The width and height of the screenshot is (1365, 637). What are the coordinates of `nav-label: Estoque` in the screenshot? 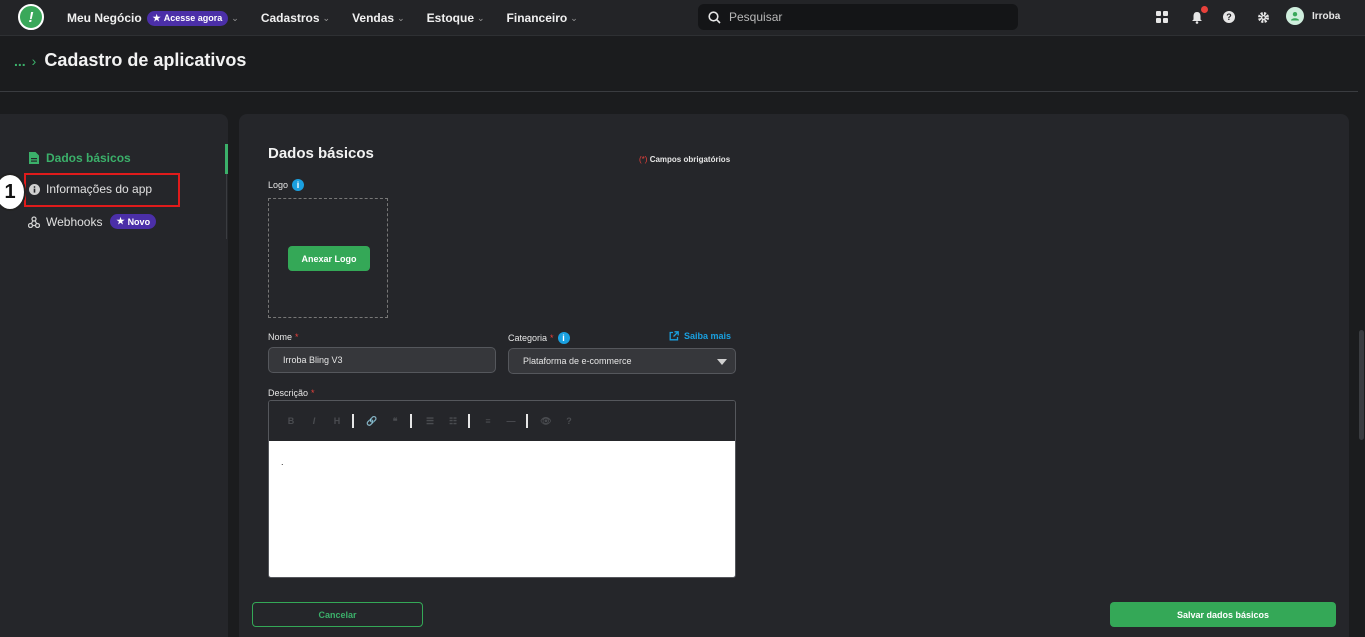 It's located at (450, 18).